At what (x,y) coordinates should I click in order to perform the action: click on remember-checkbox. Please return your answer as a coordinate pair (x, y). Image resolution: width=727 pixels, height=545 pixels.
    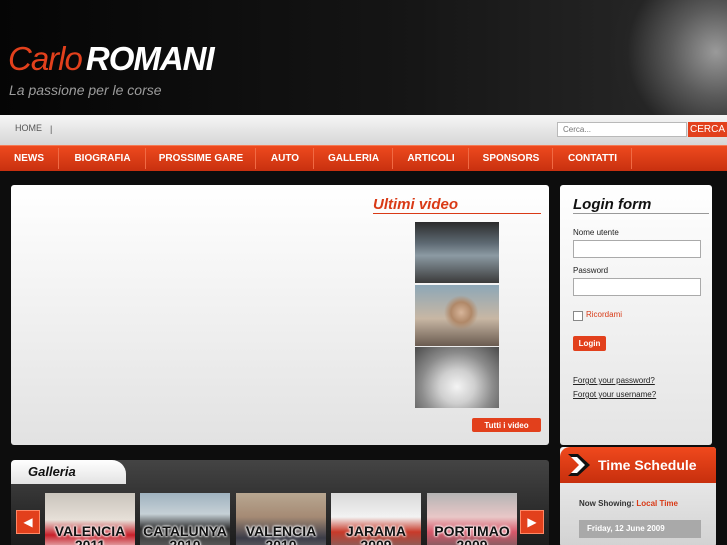
    Looking at the image, I should click on (578, 316).